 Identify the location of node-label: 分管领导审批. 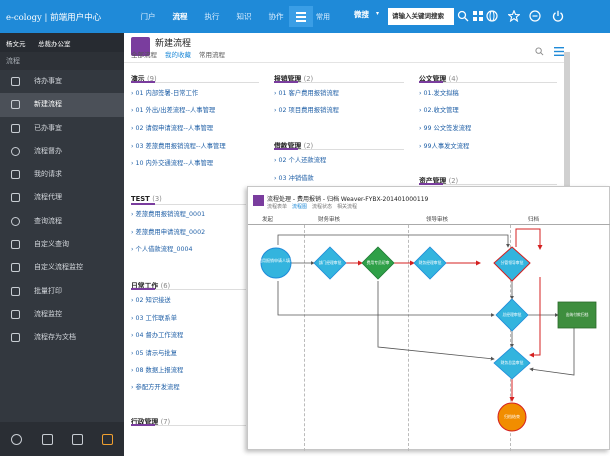
(512, 262).